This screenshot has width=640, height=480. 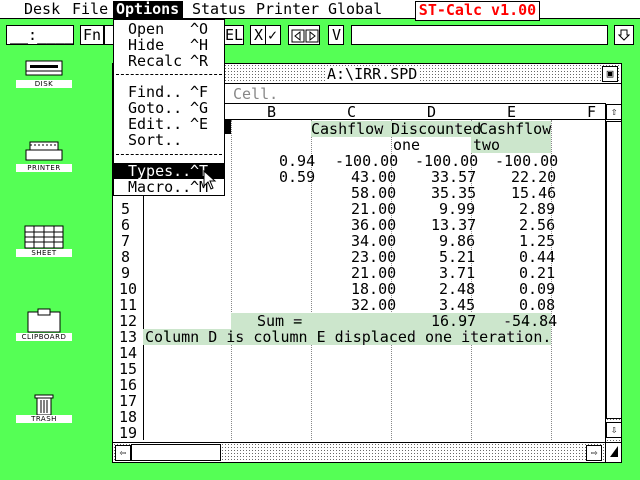 What do you see at coordinates (533, 193) in the screenshot?
I see `cell-e5: 15.46` at bounding box center [533, 193].